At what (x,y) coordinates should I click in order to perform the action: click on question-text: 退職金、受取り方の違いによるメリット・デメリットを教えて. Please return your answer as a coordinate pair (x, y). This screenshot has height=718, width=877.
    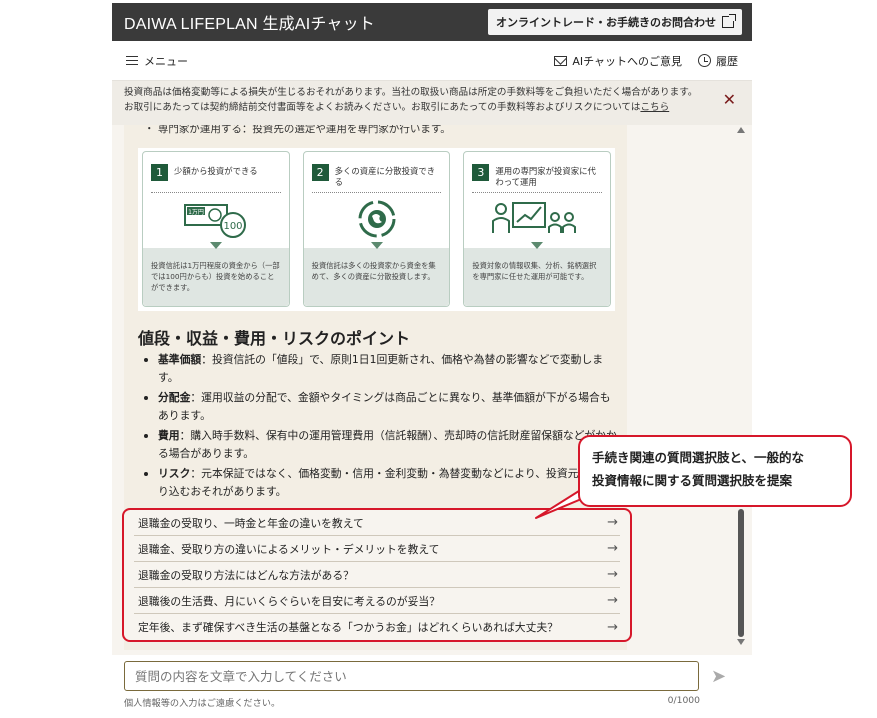
    Looking at the image, I should click on (289, 549).